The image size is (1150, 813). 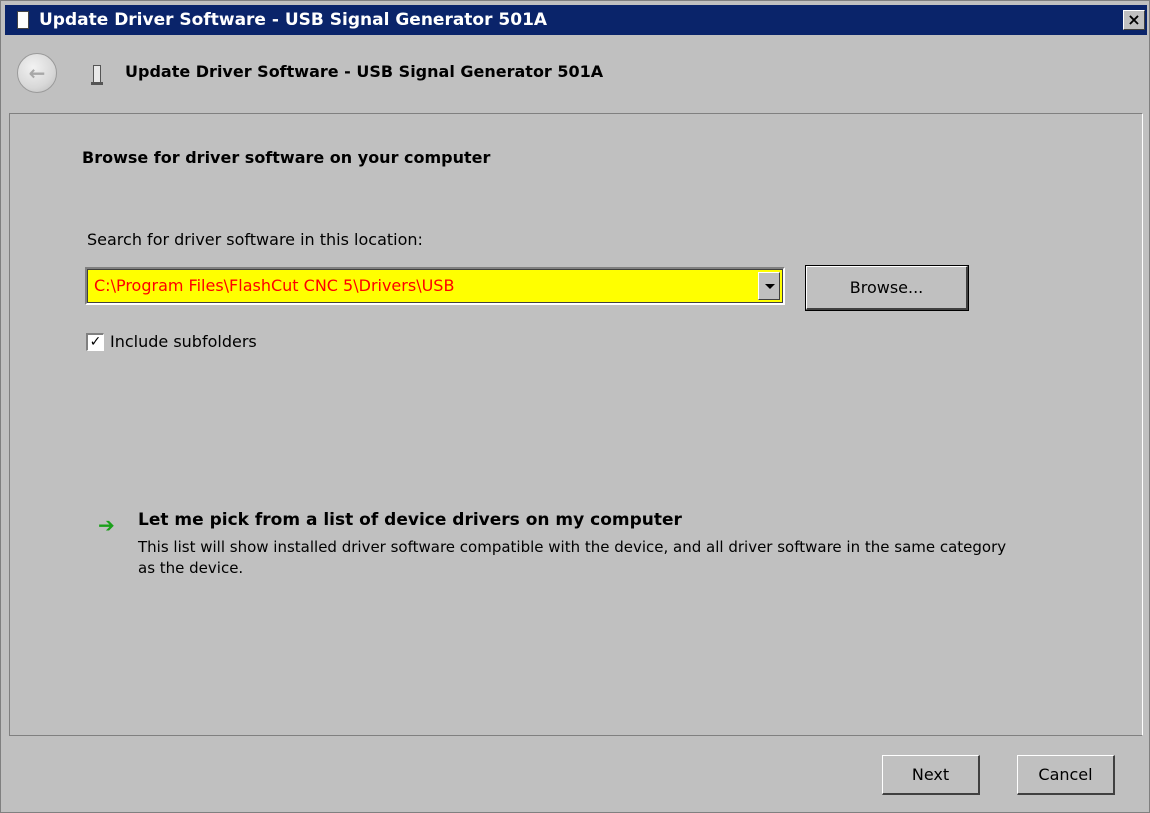 I want to click on next-button-label: Next, so click(x=930, y=774).